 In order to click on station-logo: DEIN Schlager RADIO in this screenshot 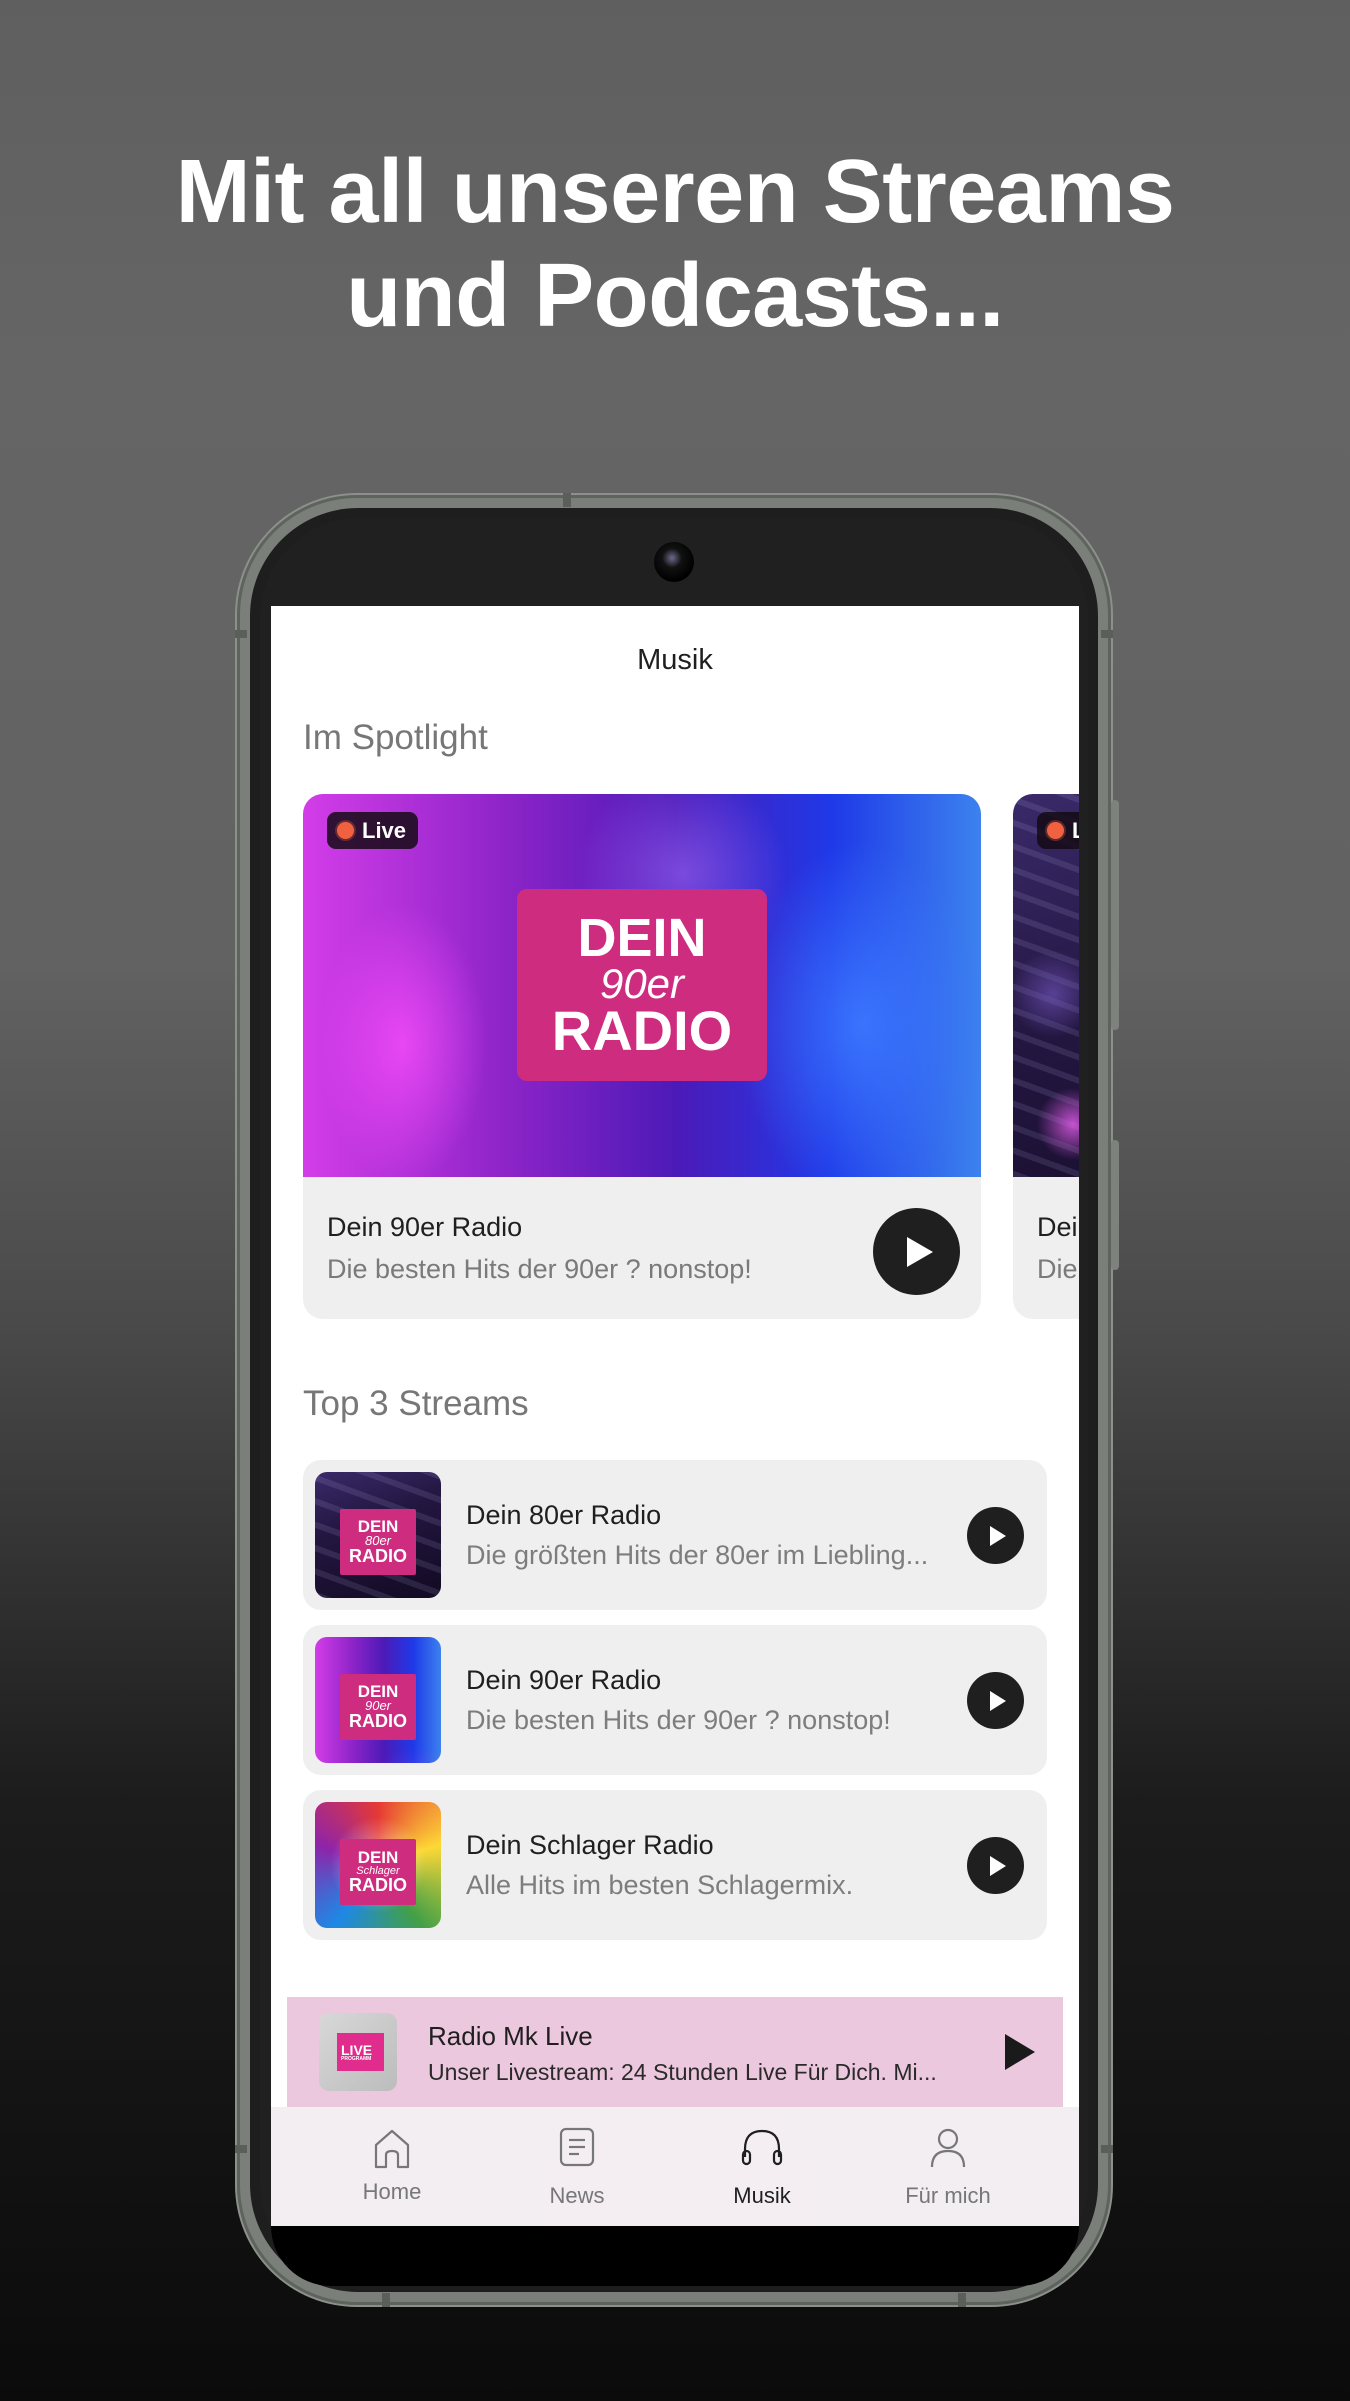, I will do `click(378, 1872)`.